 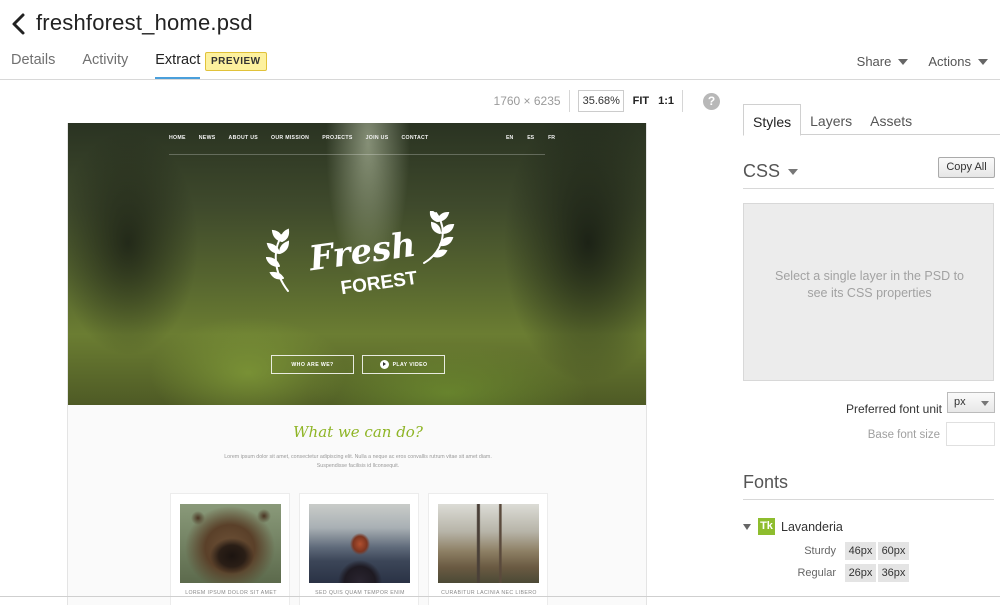 I want to click on base-font-size-label: Base font size, so click(x=903, y=435).